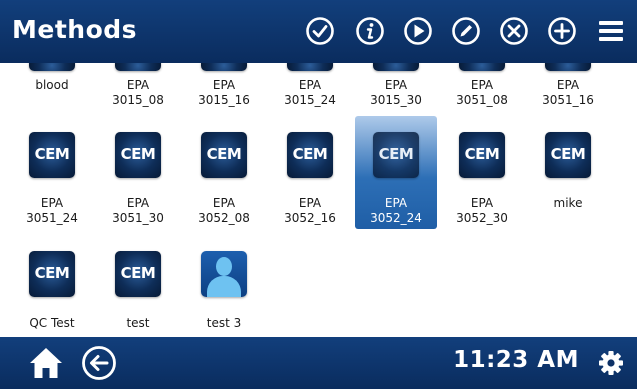 The image size is (637, 389). Describe the element at coordinates (52, 85) in the screenshot. I see `method-label: blood` at that location.